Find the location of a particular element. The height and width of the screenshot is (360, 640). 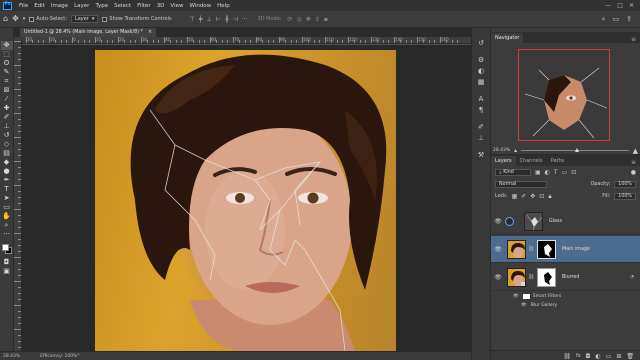

lasso-tool-icon: ʘ is located at coordinates (7, 63).